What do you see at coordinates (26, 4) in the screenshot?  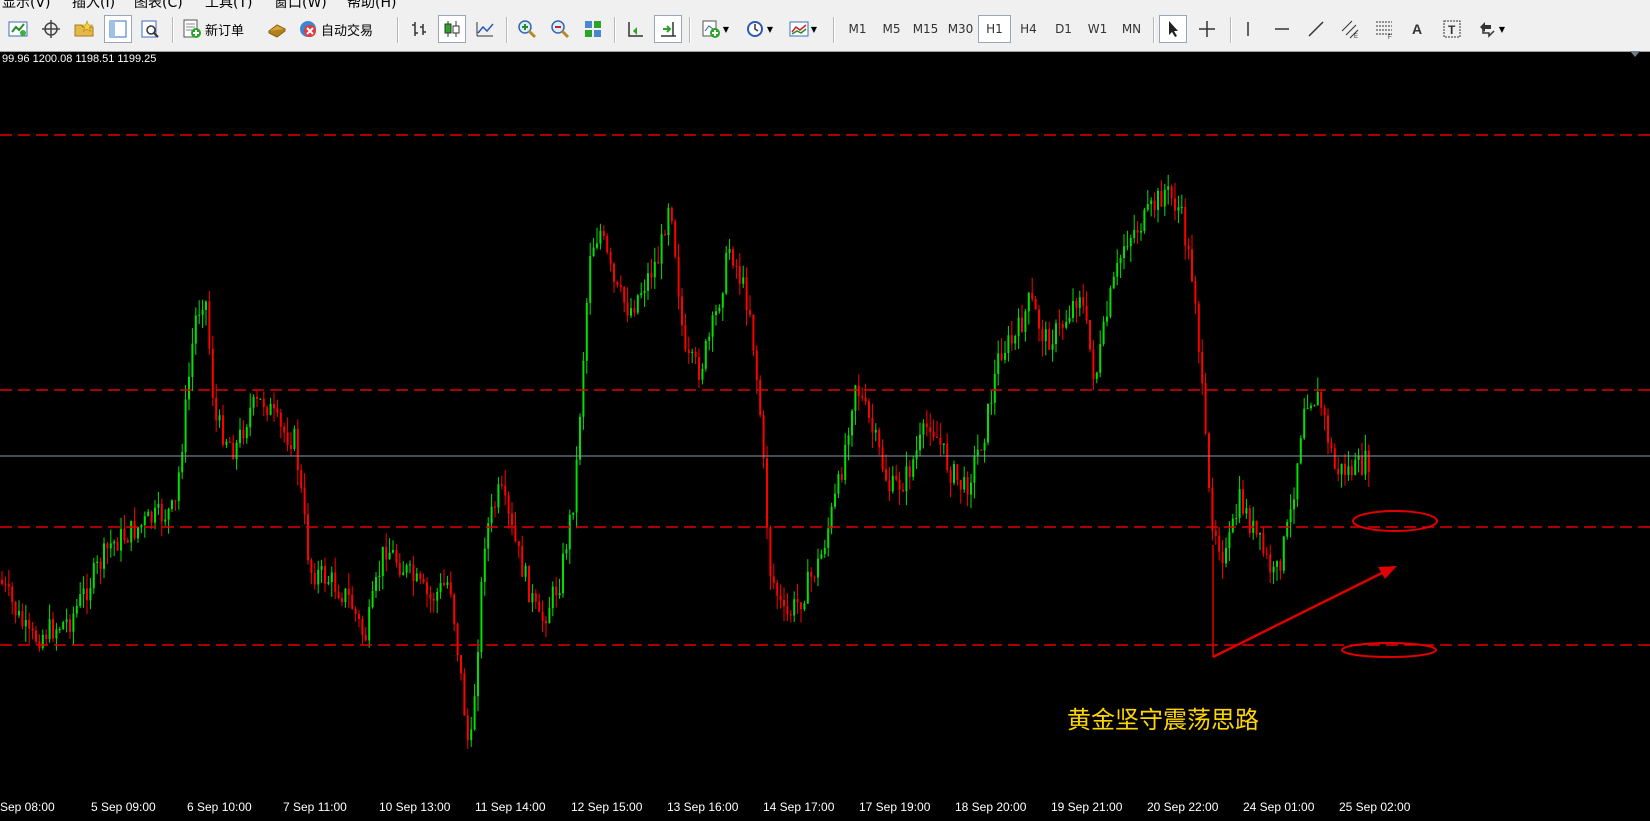 I see `menu-view: 显示(V)` at bounding box center [26, 4].